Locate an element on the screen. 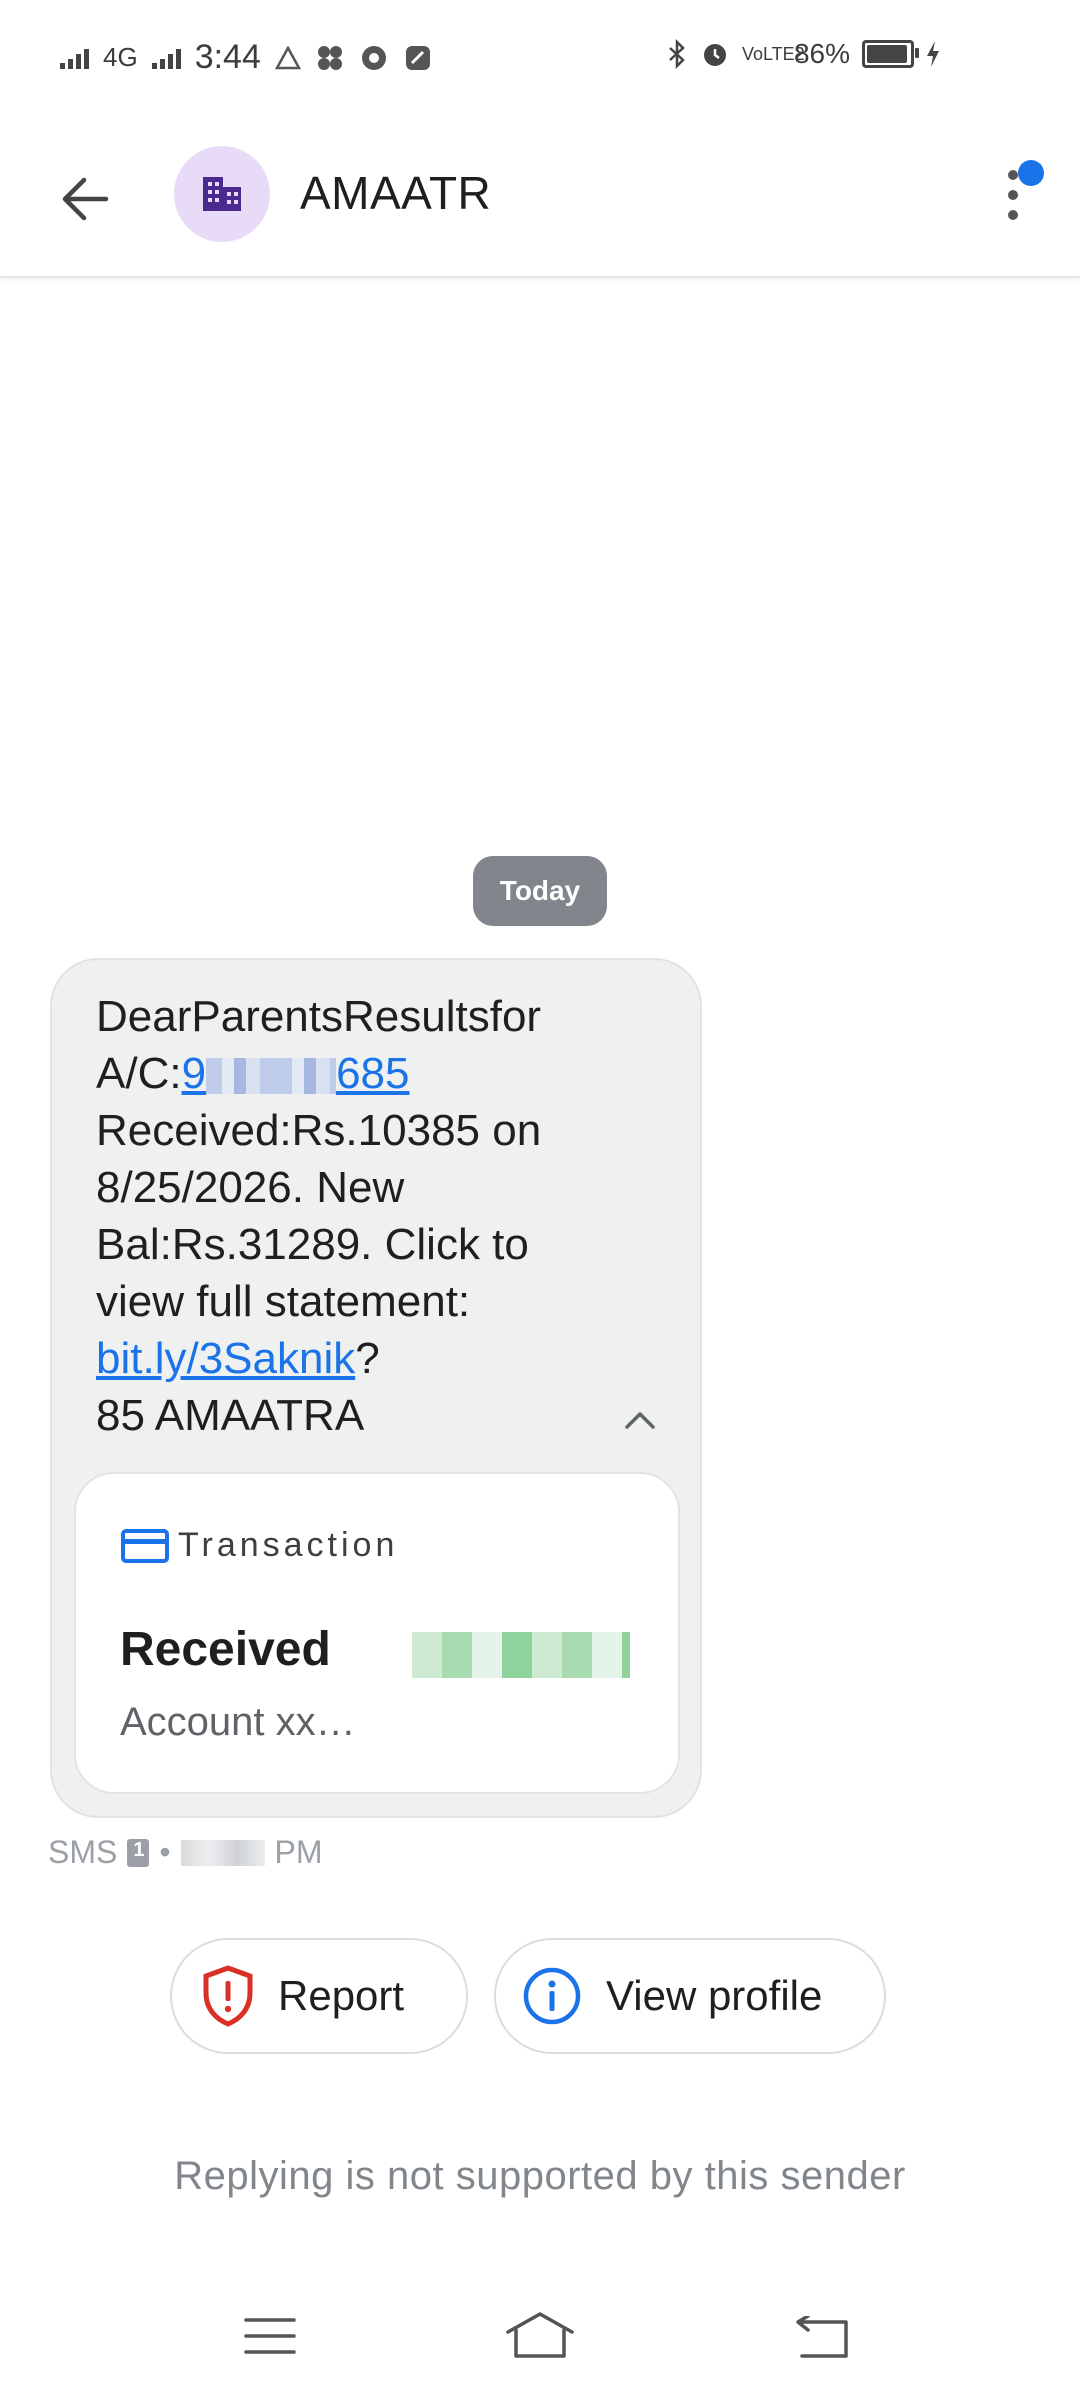  alarm-icon is located at coordinates (714, 55).